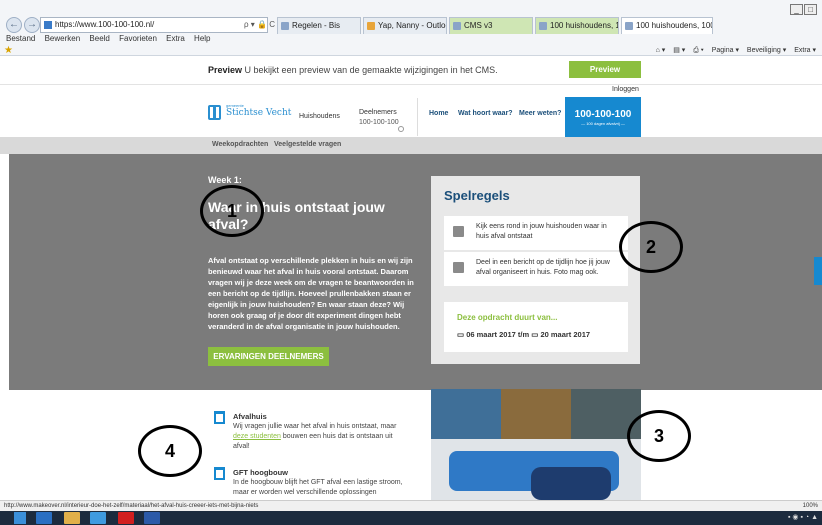 Image resolution: width=822 pixels, height=525 pixels. I want to click on favorites-star-icon: ★, so click(8, 50).